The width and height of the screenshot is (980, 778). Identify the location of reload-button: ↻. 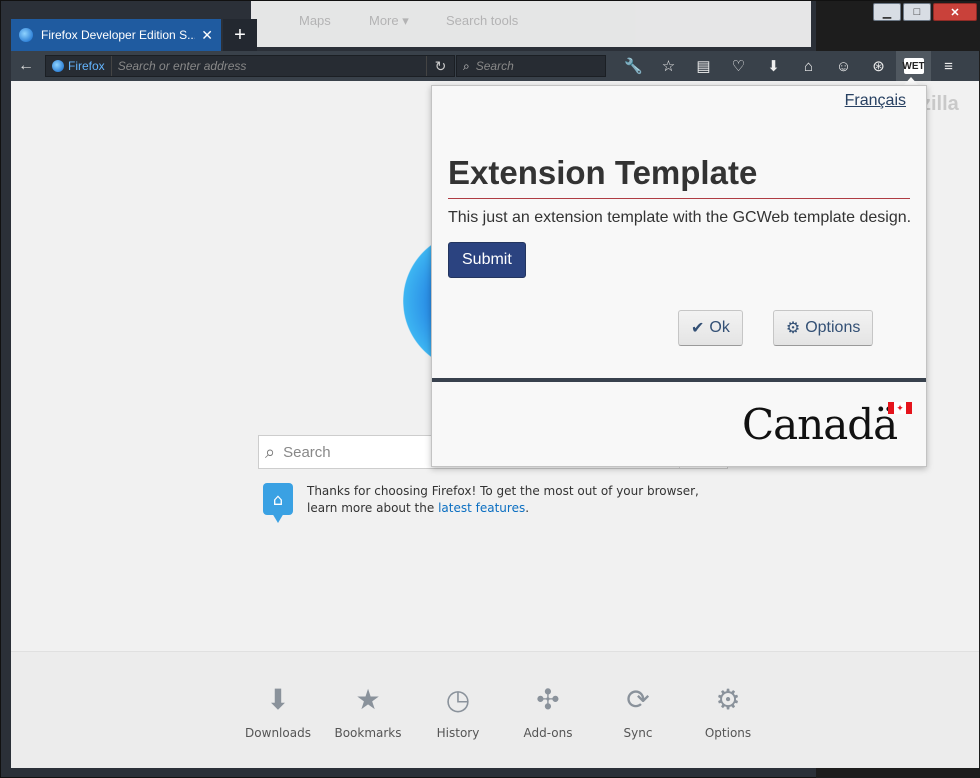
(440, 66).